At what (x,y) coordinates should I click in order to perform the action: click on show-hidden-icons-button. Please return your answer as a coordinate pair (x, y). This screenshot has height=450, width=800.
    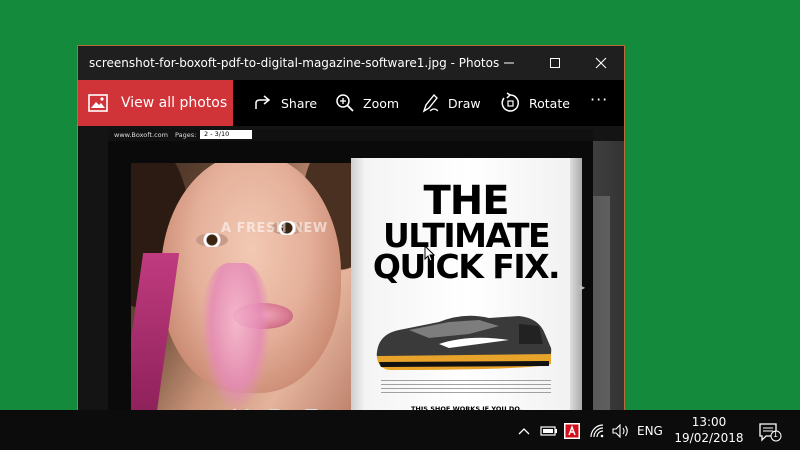
    Looking at the image, I should click on (524, 431).